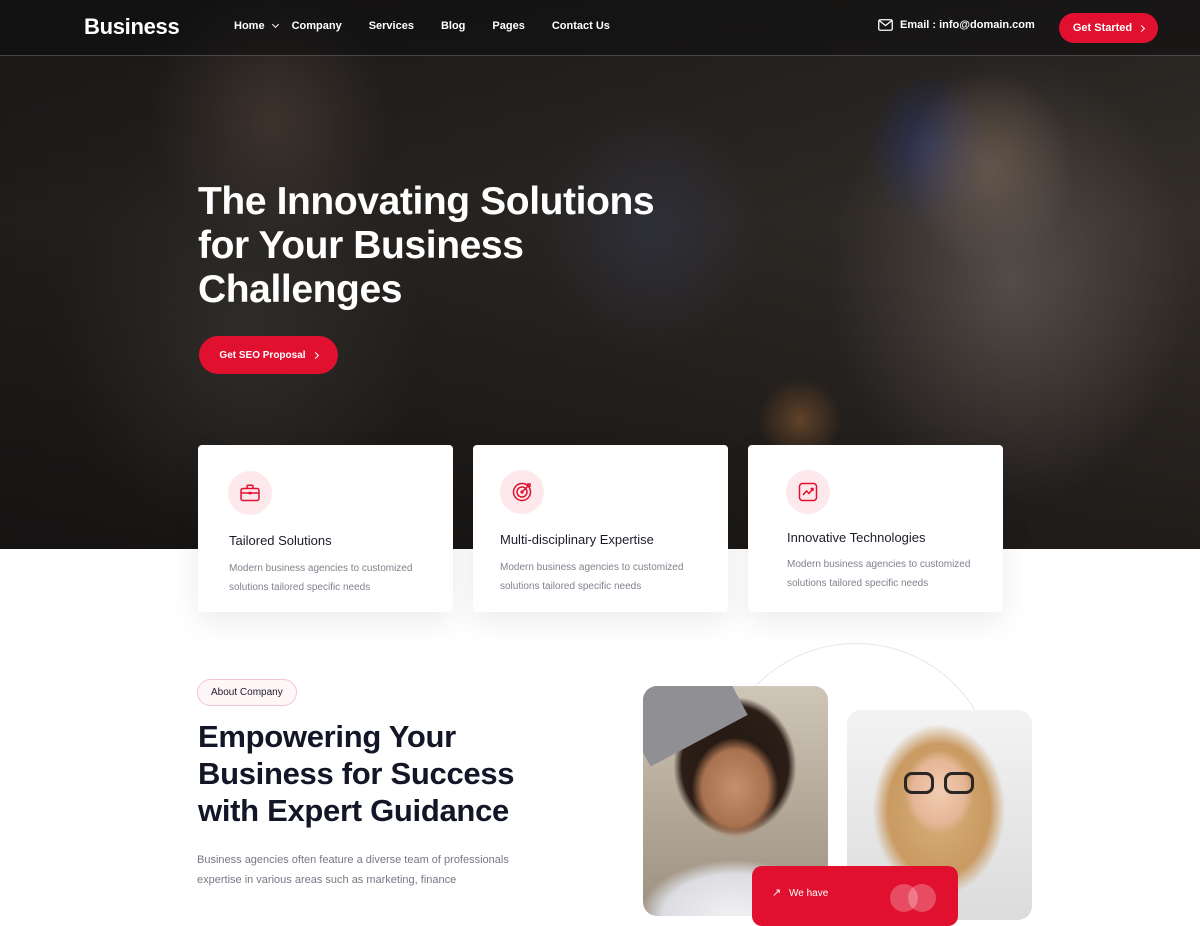 This screenshot has height=926, width=1200. What do you see at coordinates (777, 893) in the screenshot?
I see `arrow-up-right-icon: ↗` at bounding box center [777, 893].